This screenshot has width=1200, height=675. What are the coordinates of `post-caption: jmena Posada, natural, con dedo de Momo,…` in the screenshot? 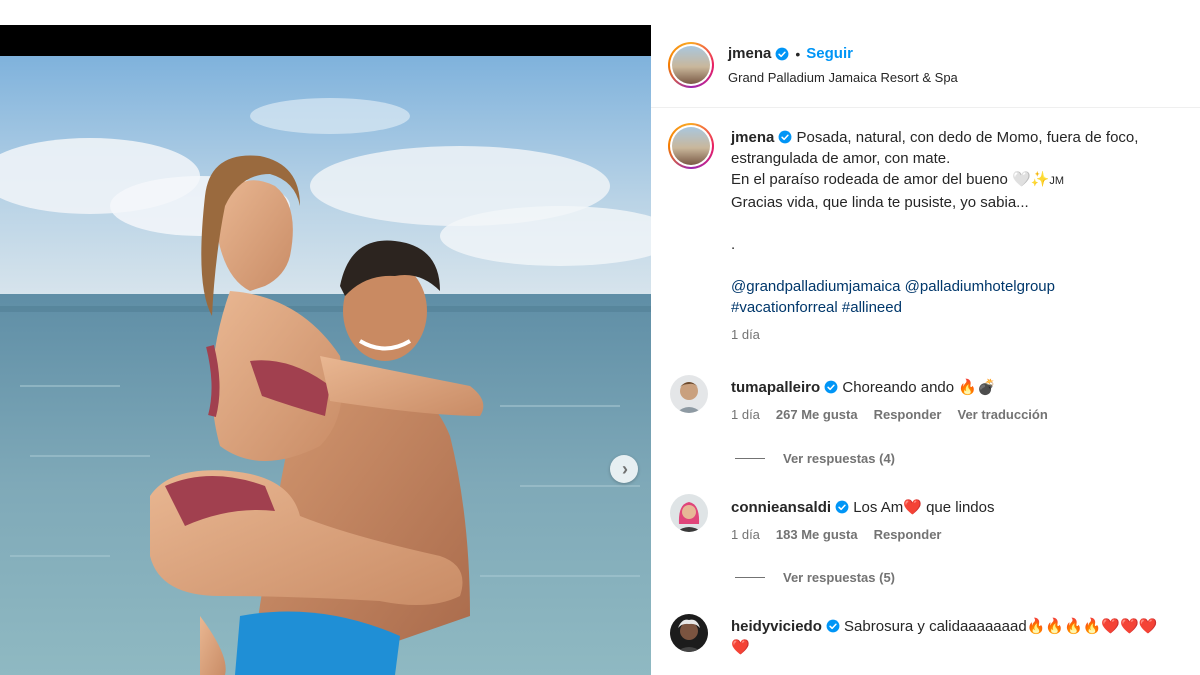 It's located at (961, 234).